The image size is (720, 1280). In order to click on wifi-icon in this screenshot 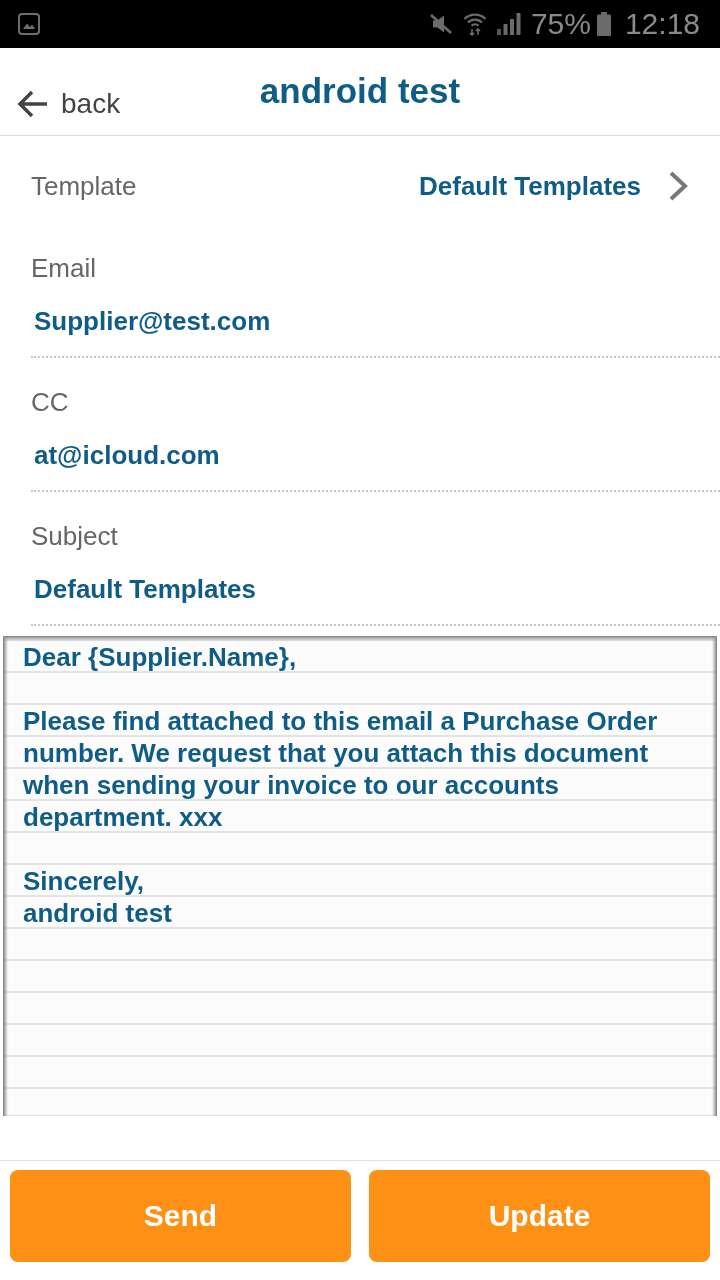, I will do `click(474, 24)`.